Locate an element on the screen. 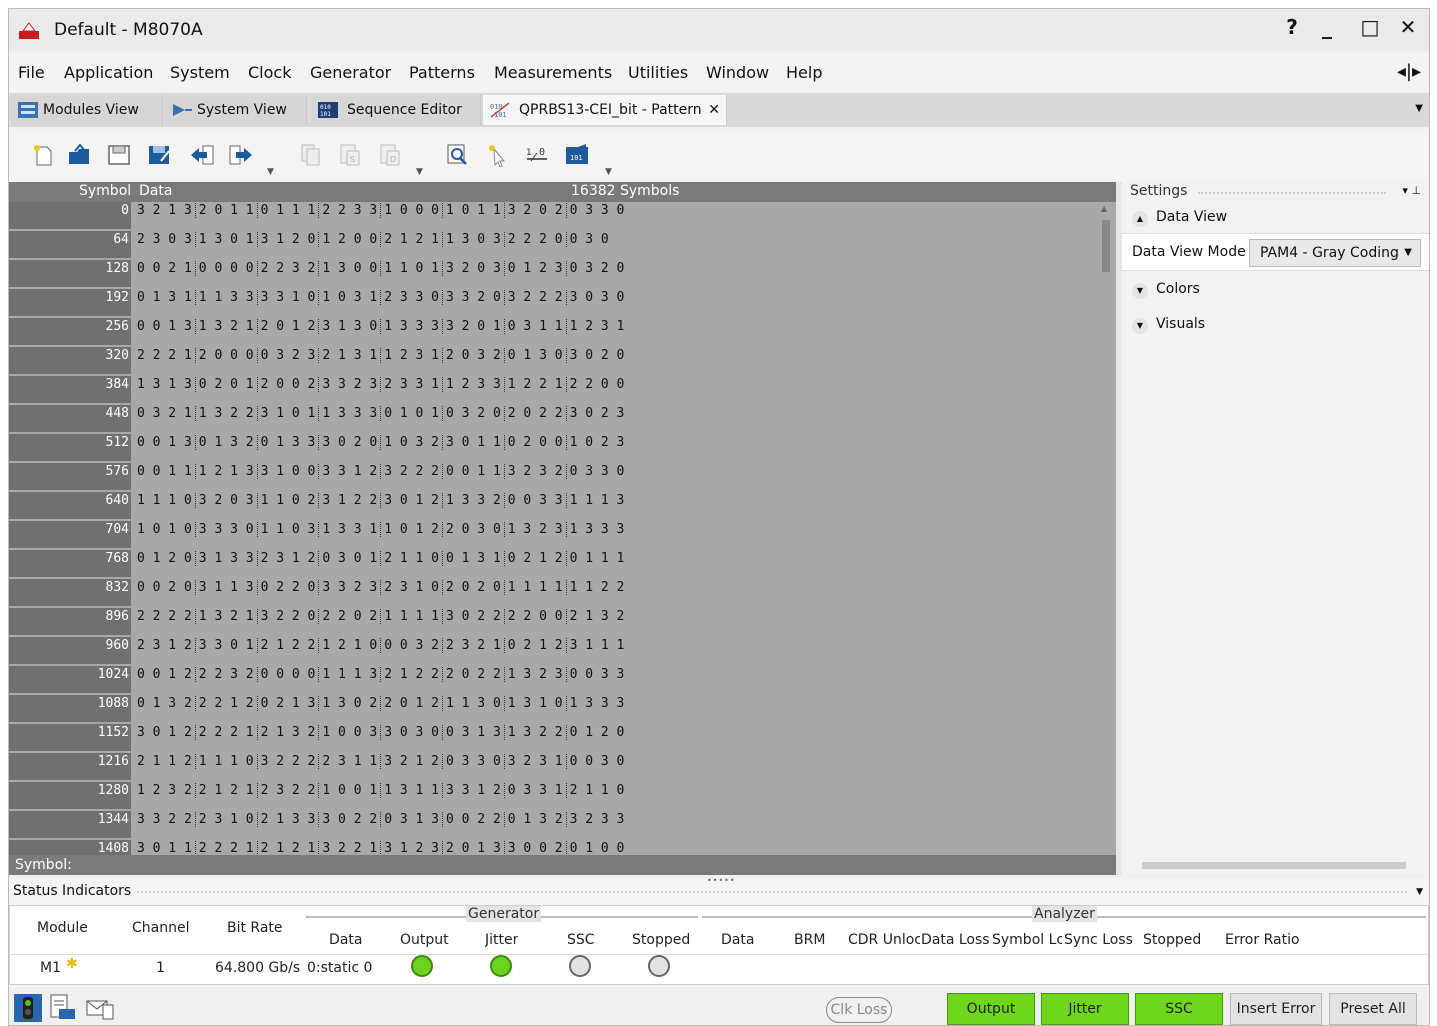 The height and width of the screenshot is (1026, 1437). save-icon is located at coordinates (120, 155).